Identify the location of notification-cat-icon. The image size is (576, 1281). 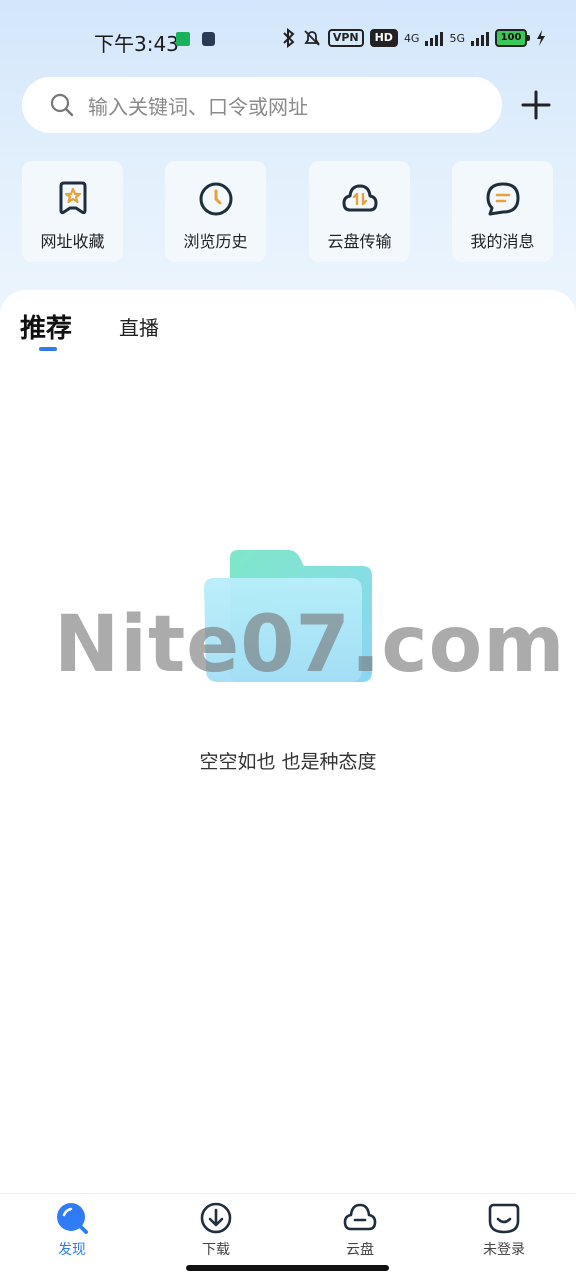
(208, 39).